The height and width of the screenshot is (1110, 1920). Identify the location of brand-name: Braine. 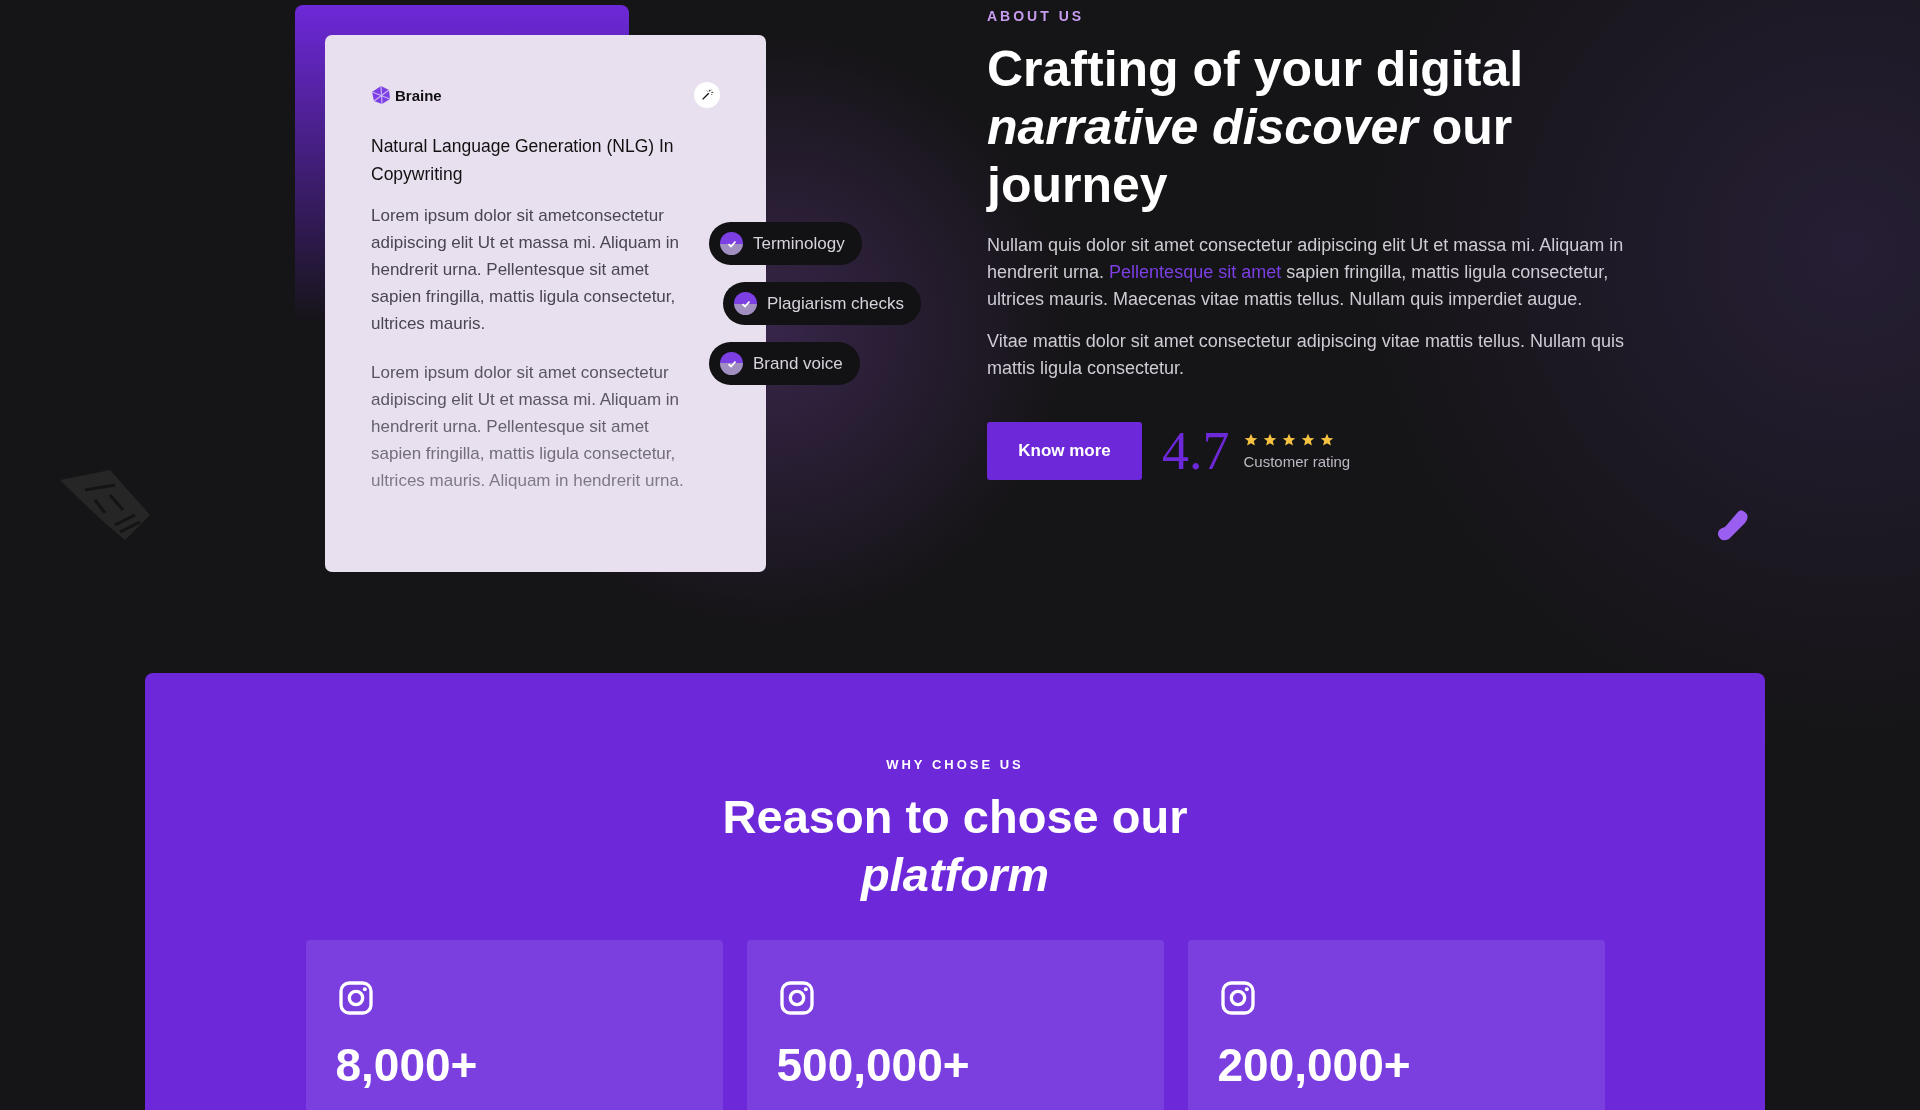
(418, 95).